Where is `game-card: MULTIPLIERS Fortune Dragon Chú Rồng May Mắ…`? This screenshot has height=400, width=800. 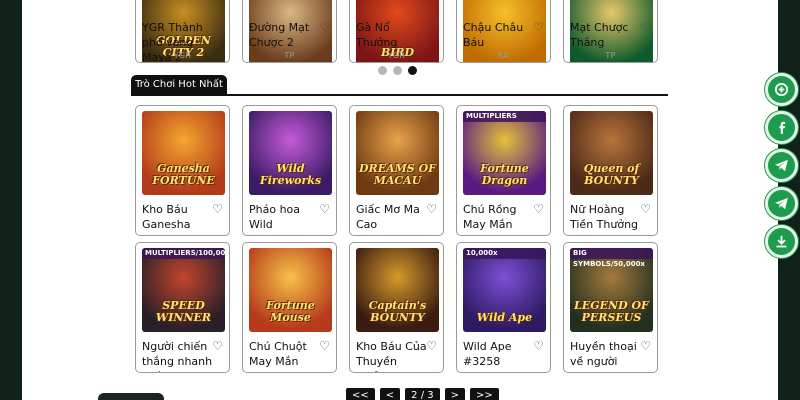 game-card: MULTIPLIERS Fortune Dragon Chú Rồng May Mắ… is located at coordinates (503, 170).